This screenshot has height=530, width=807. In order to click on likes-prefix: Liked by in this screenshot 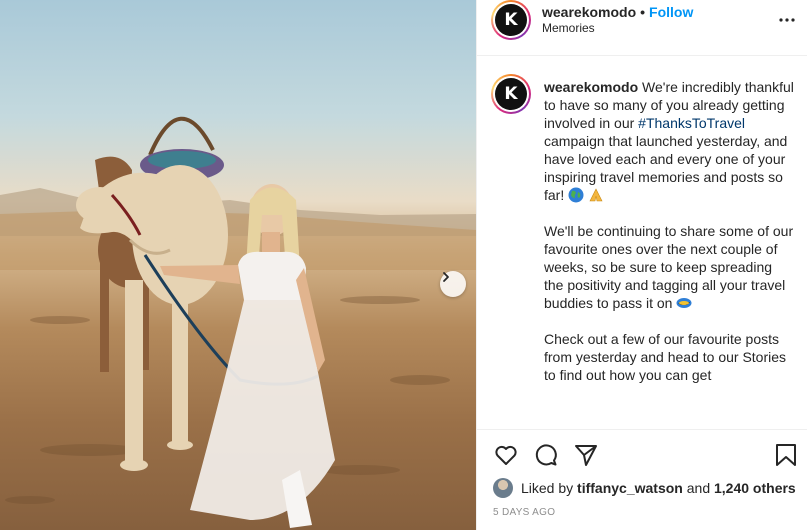, I will do `click(547, 488)`.